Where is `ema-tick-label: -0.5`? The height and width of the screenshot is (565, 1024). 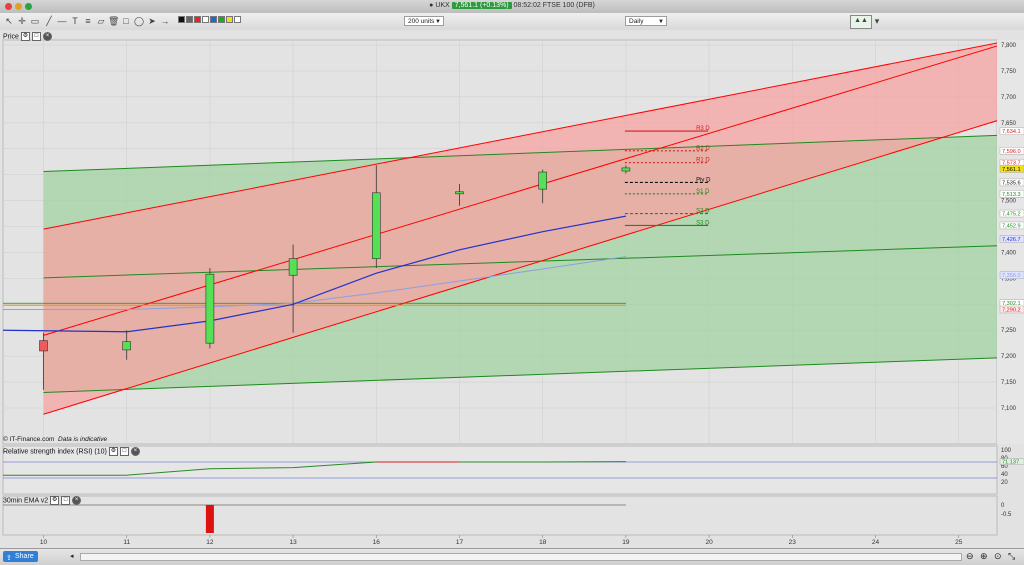
ema-tick-label: -0.5 is located at coordinates (1006, 515).